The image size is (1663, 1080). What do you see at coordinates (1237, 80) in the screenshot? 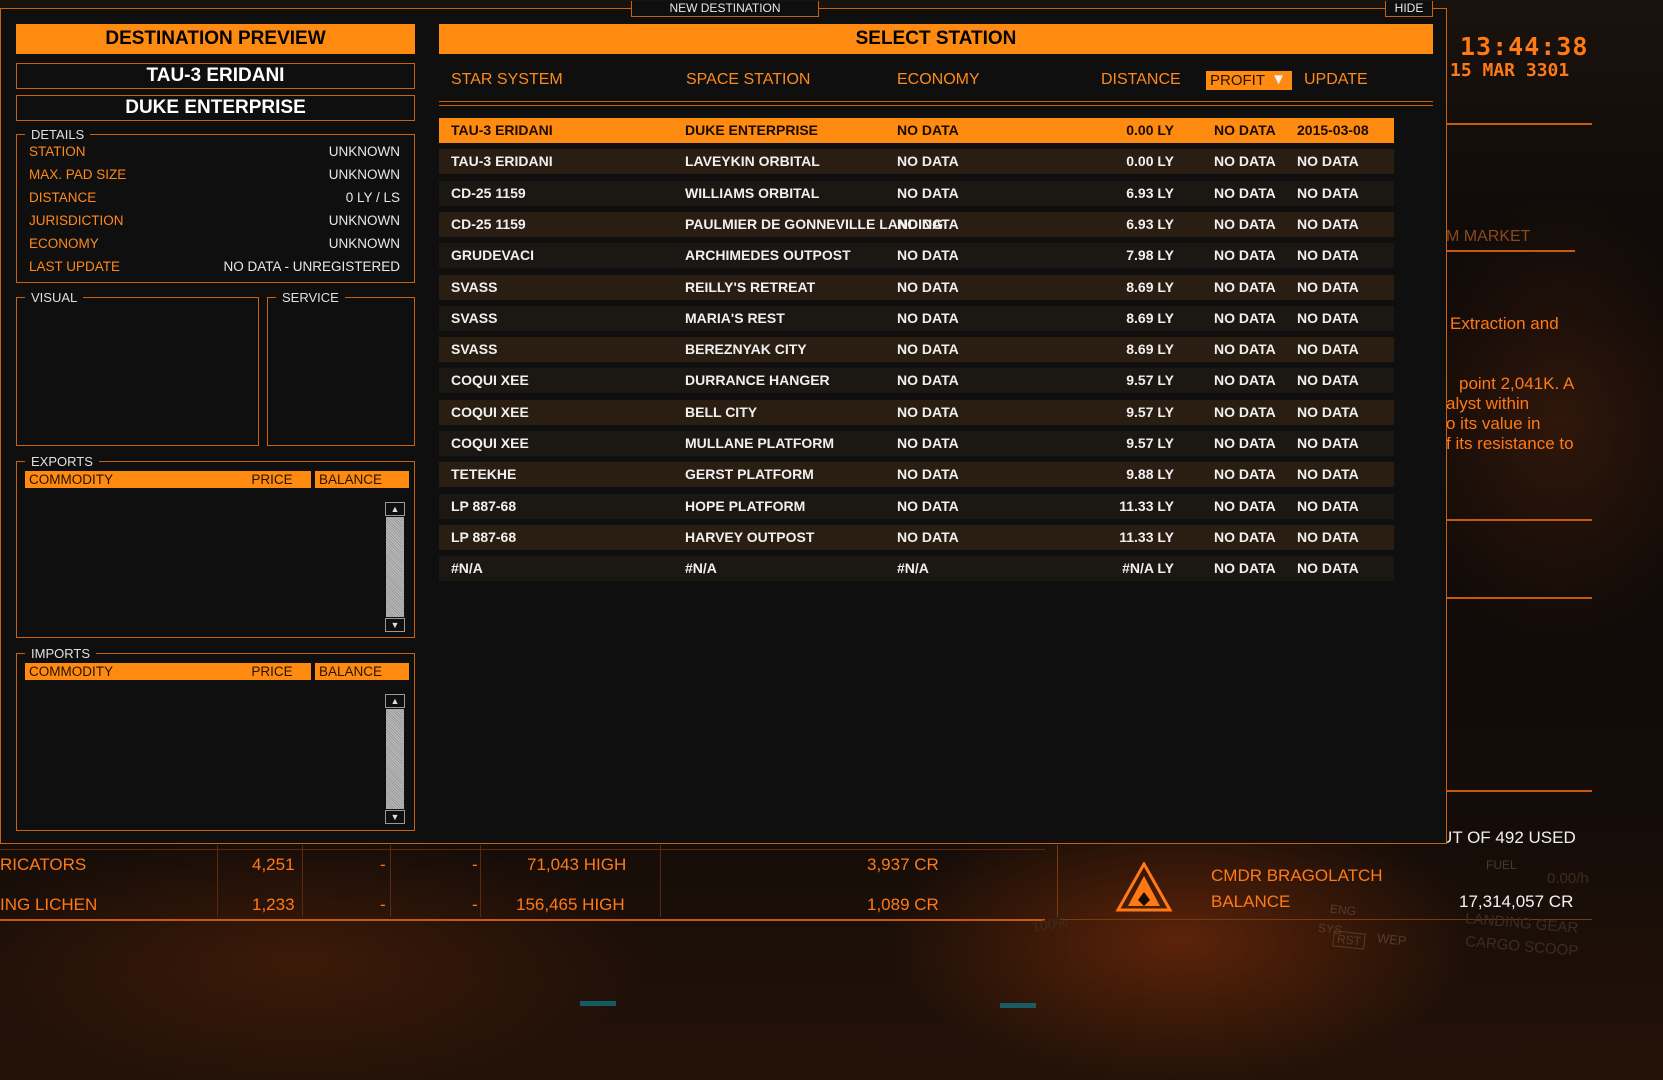
I see `column-profit-label: PROFIT` at bounding box center [1237, 80].